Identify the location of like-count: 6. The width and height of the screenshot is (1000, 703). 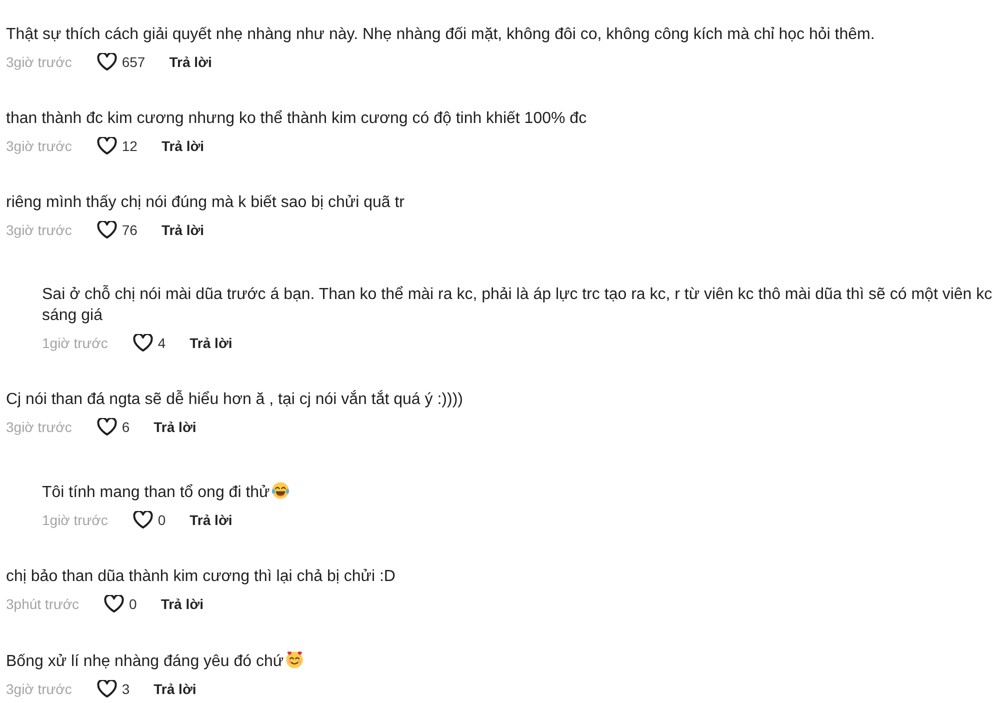
(126, 427).